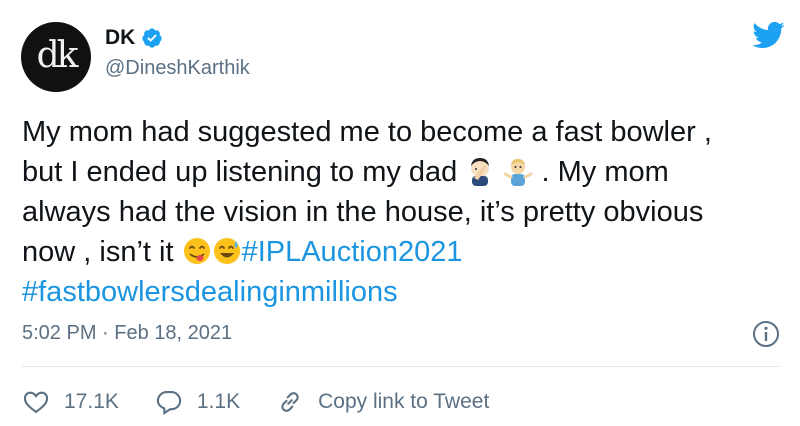 This screenshot has width=800, height=426. I want to click on info-icon, so click(766, 334).